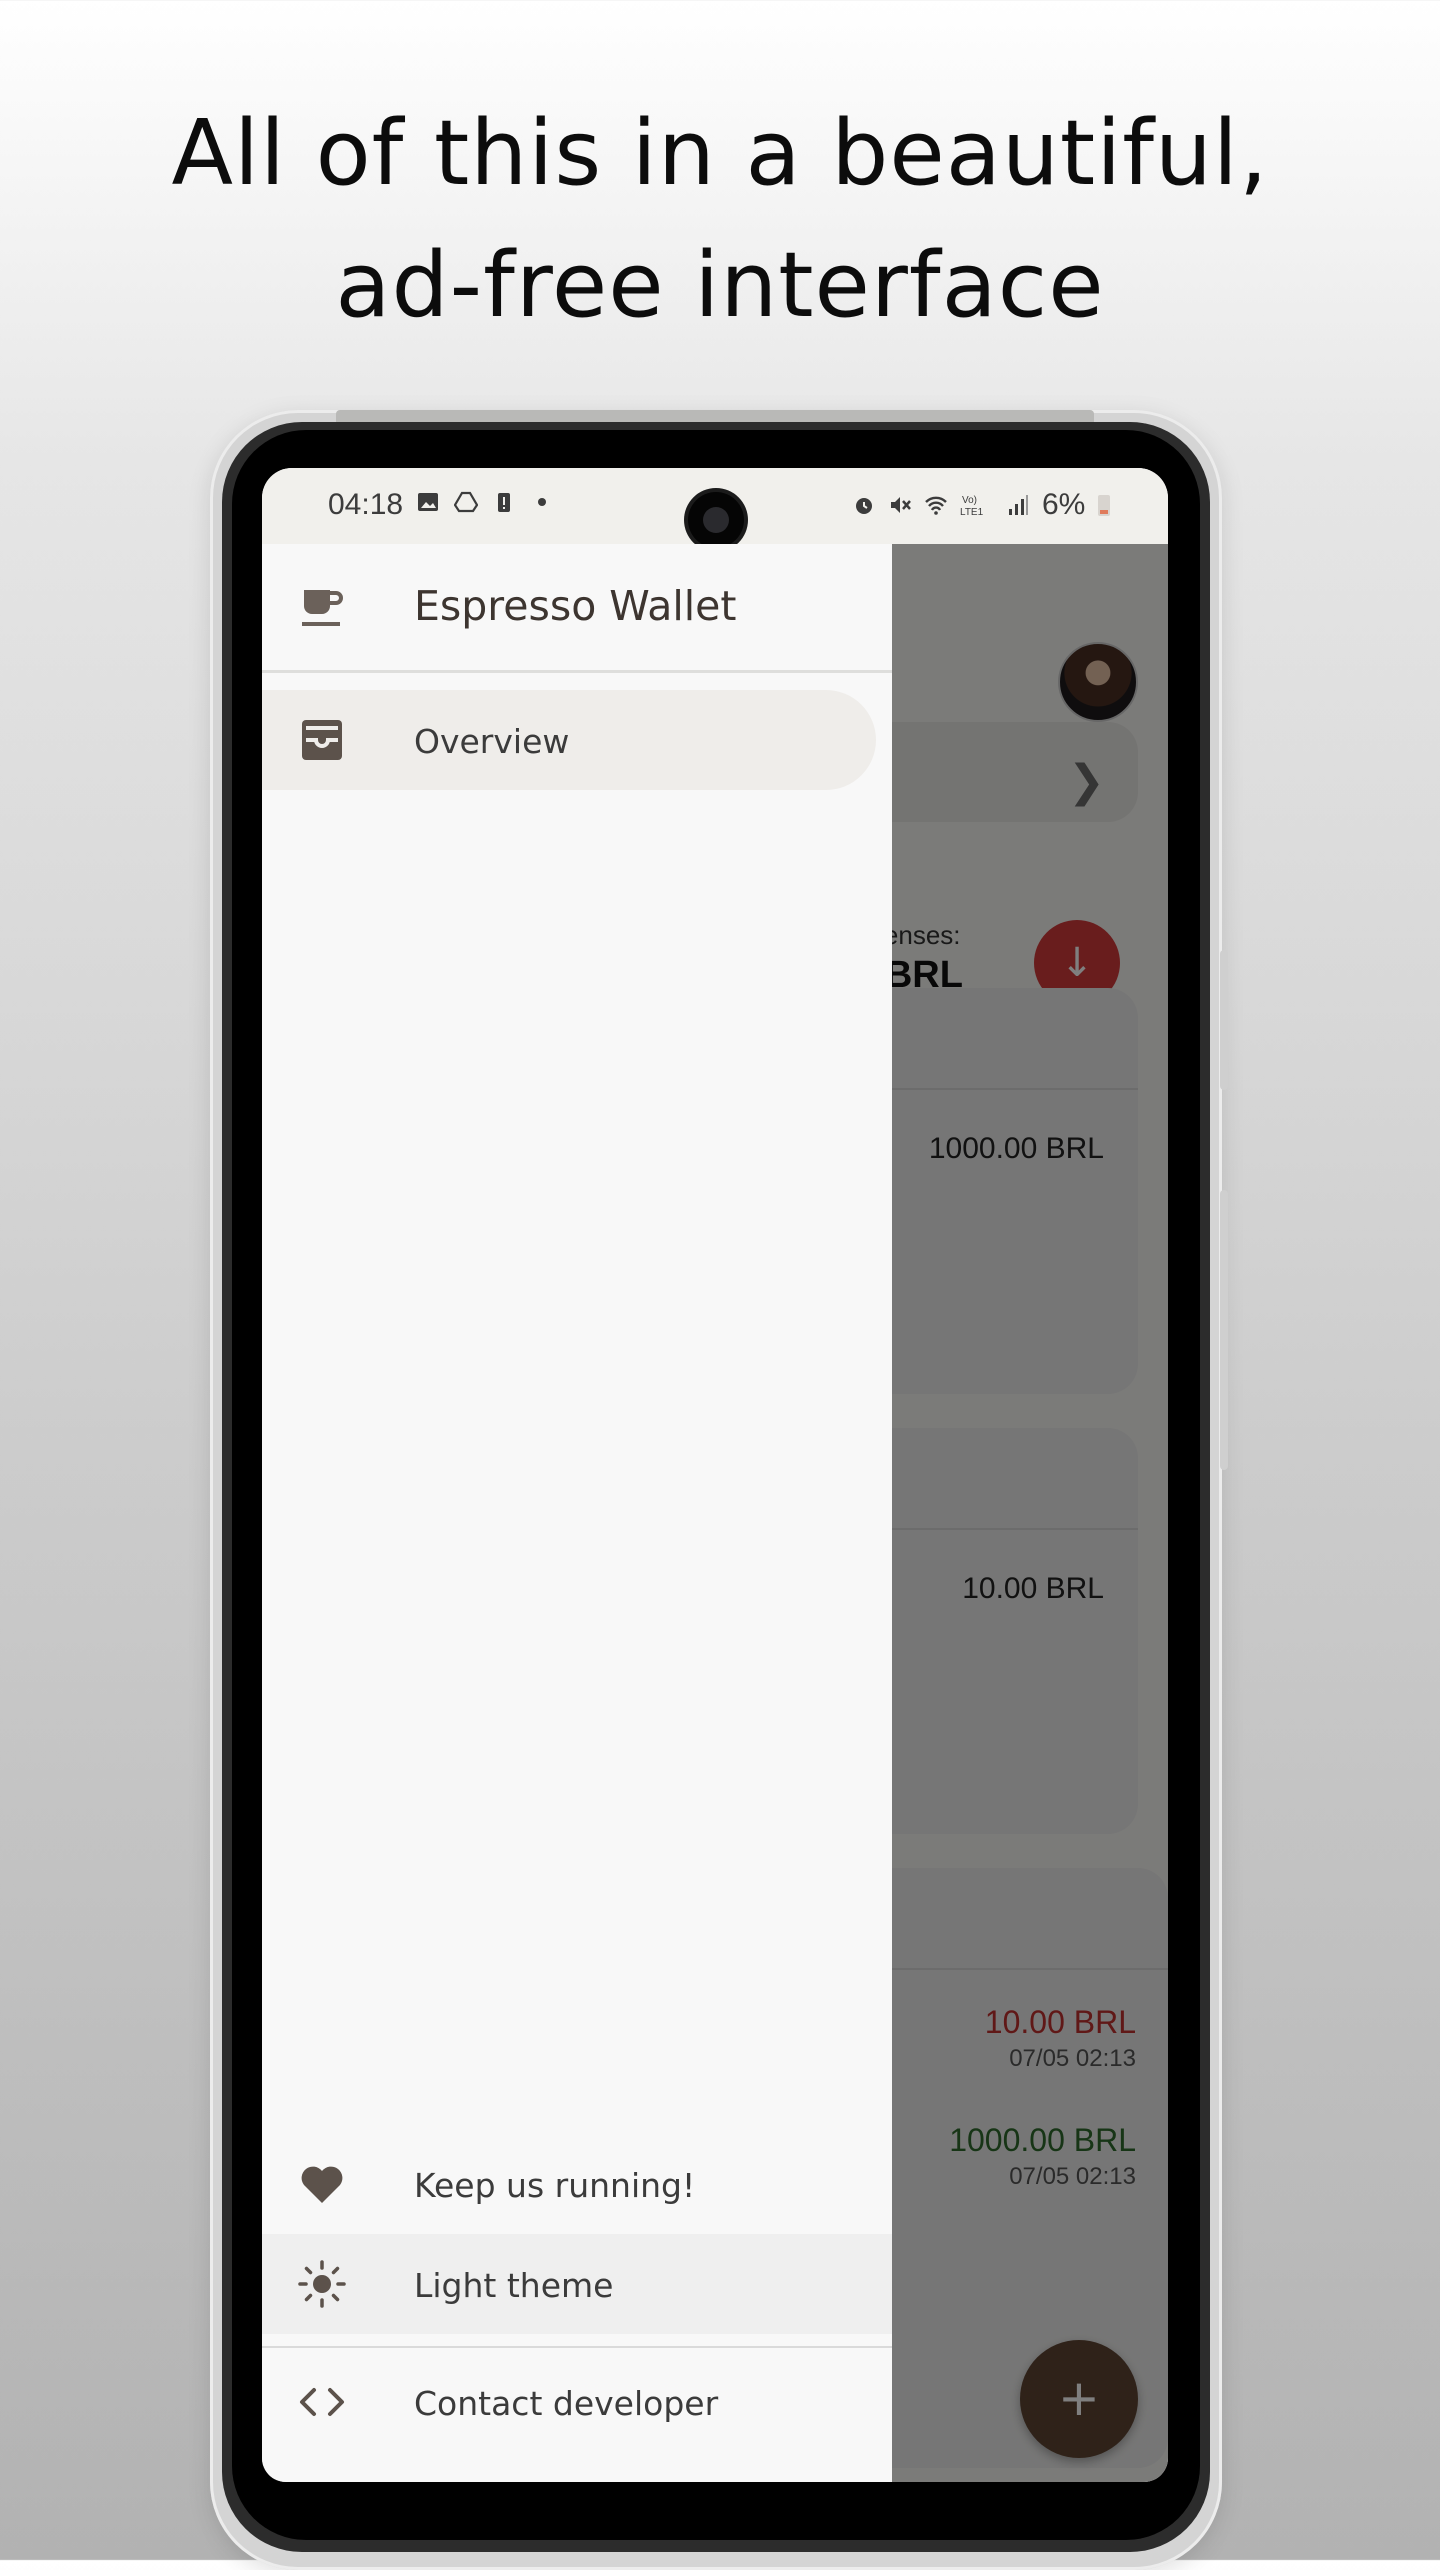  I want to click on menu-label-contact: Contact developer, so click(566, 2403).